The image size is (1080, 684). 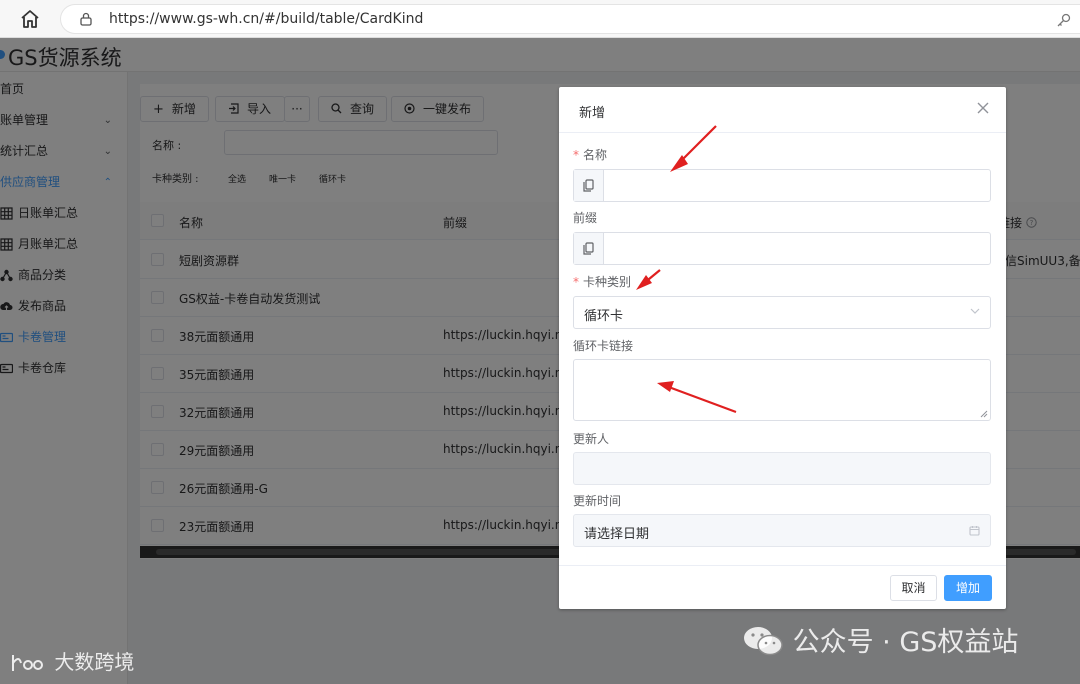 I want to click on close-icon, so click(x=983, y=108).